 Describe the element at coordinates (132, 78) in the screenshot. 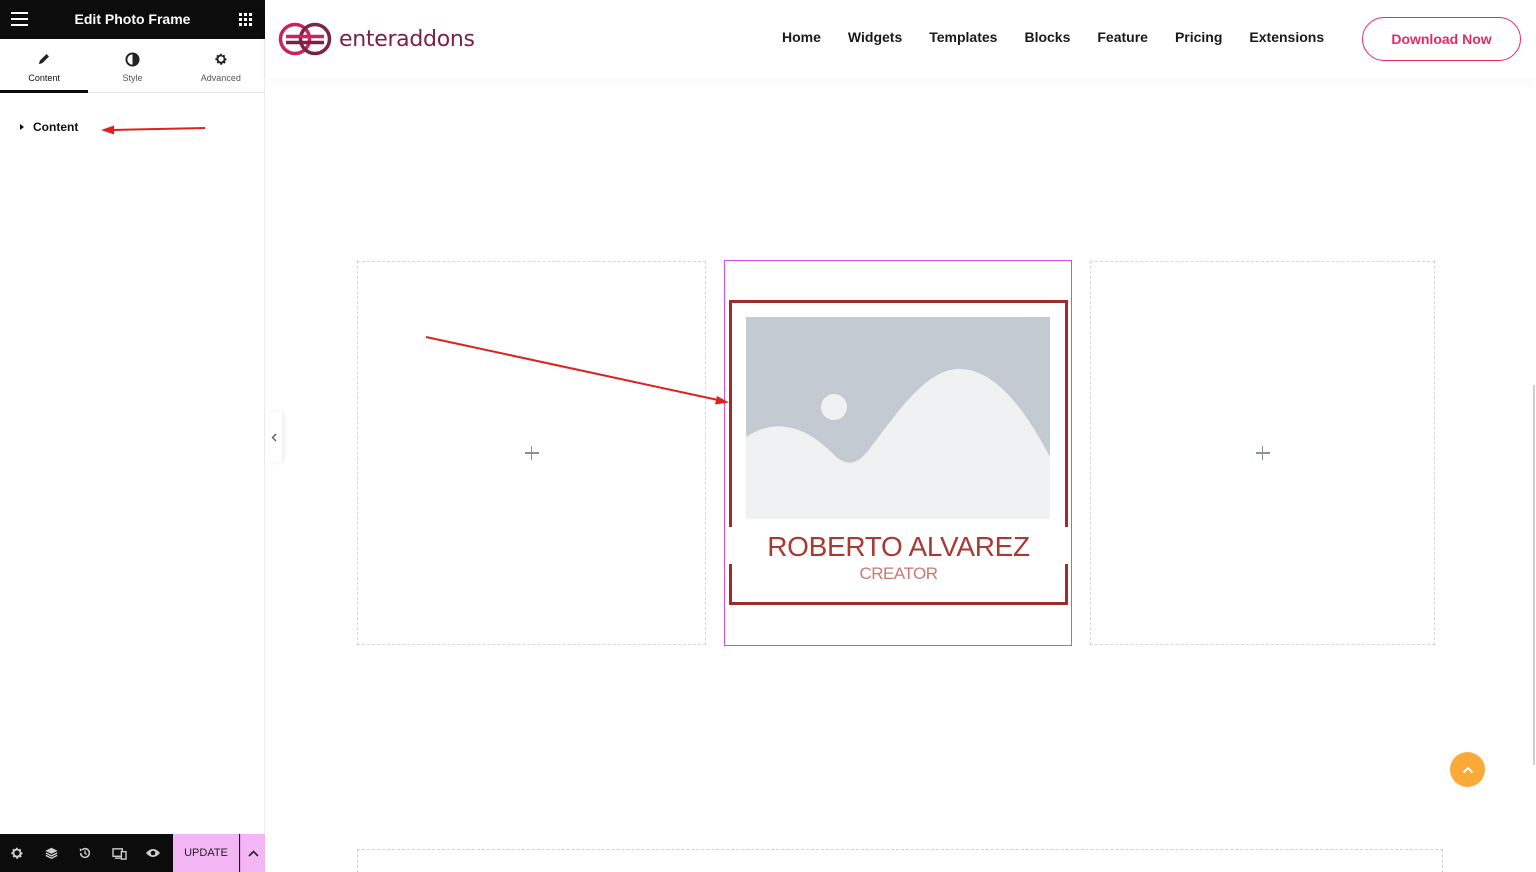

I see `tab-style-label: Style` at that location.